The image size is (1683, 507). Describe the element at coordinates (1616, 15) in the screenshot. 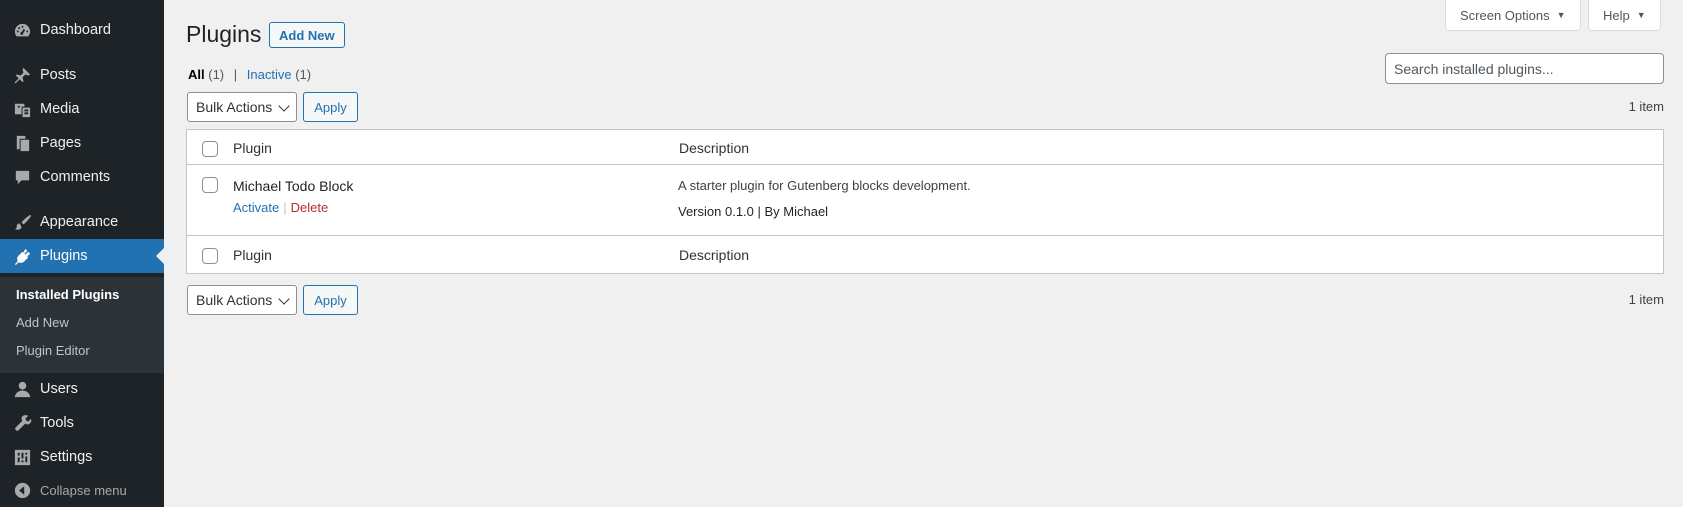

I see `help-label: Help` at that location.